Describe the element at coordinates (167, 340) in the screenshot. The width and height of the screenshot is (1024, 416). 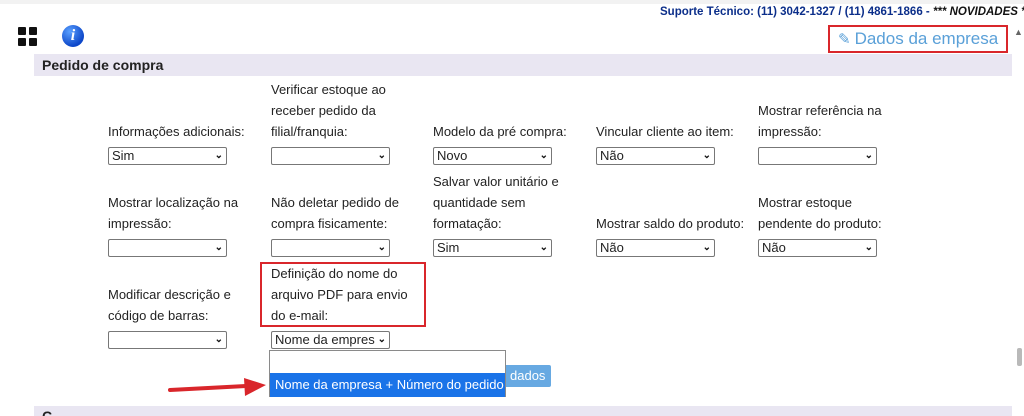
I see `modificar-descricao-select: ⌄` at that location.